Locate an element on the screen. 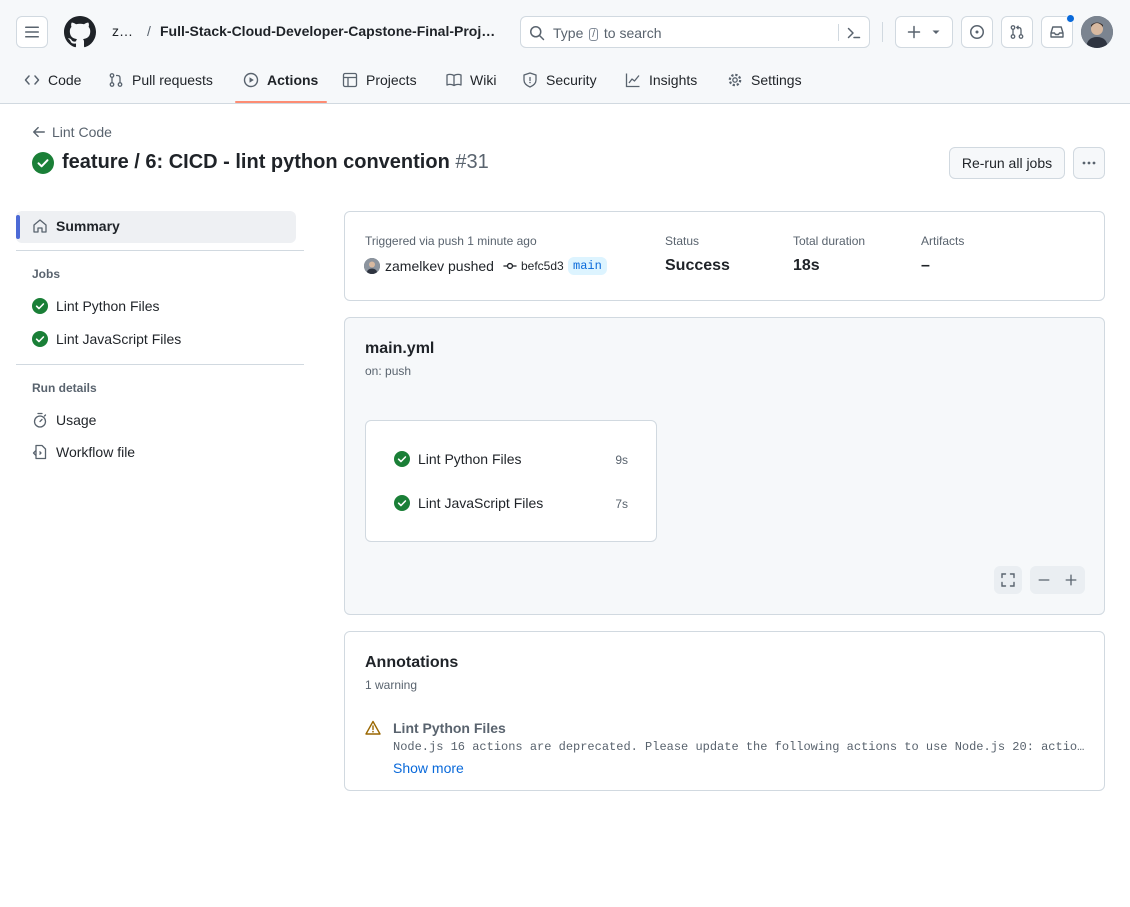 The height and width of the screenshot is (907, 1130). alert-icon is located at coordinates (373, 728).